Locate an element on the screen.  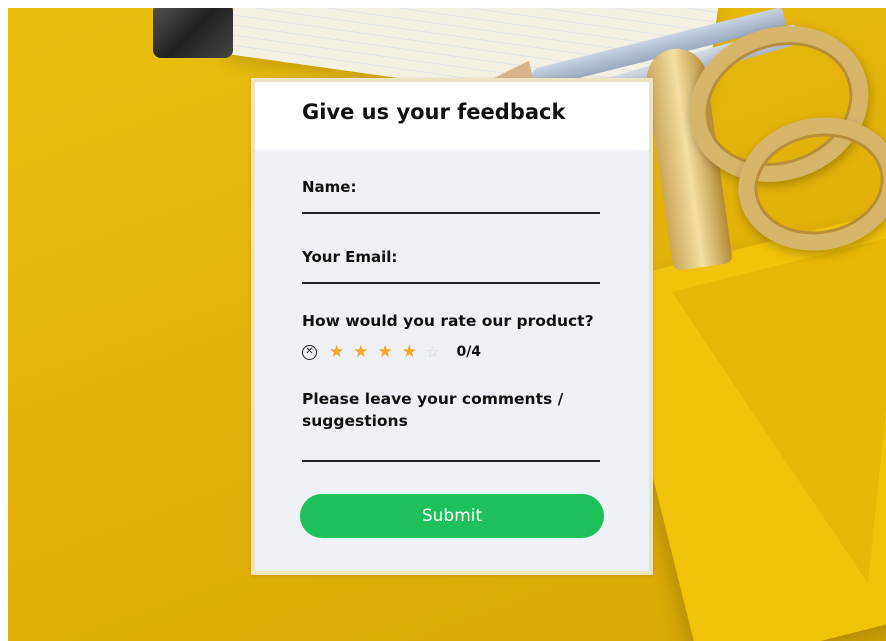
star-rating: ✕ ★ ★ ★ ★ ☆ 0/4 is located at coordinates (451, 352).